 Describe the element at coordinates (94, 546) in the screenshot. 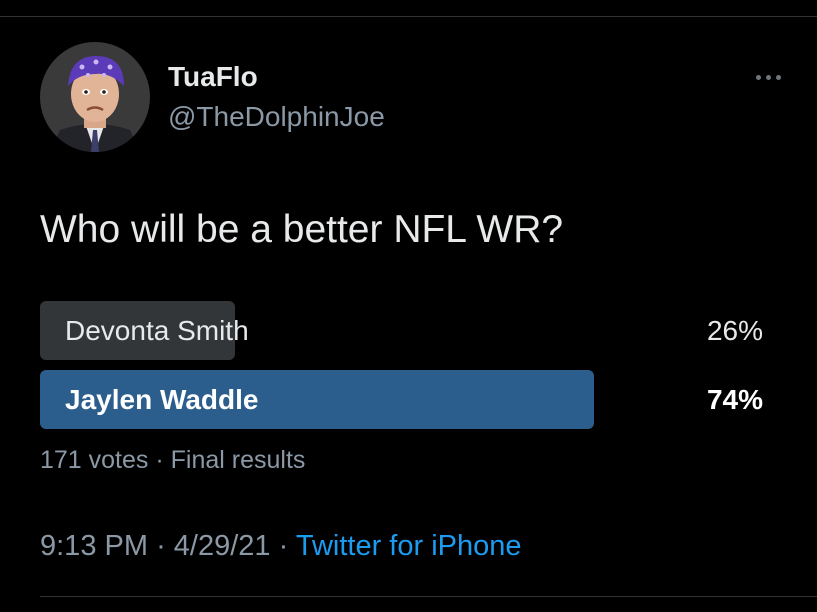

I see `tweet-time: 9:13 PM` at that location.